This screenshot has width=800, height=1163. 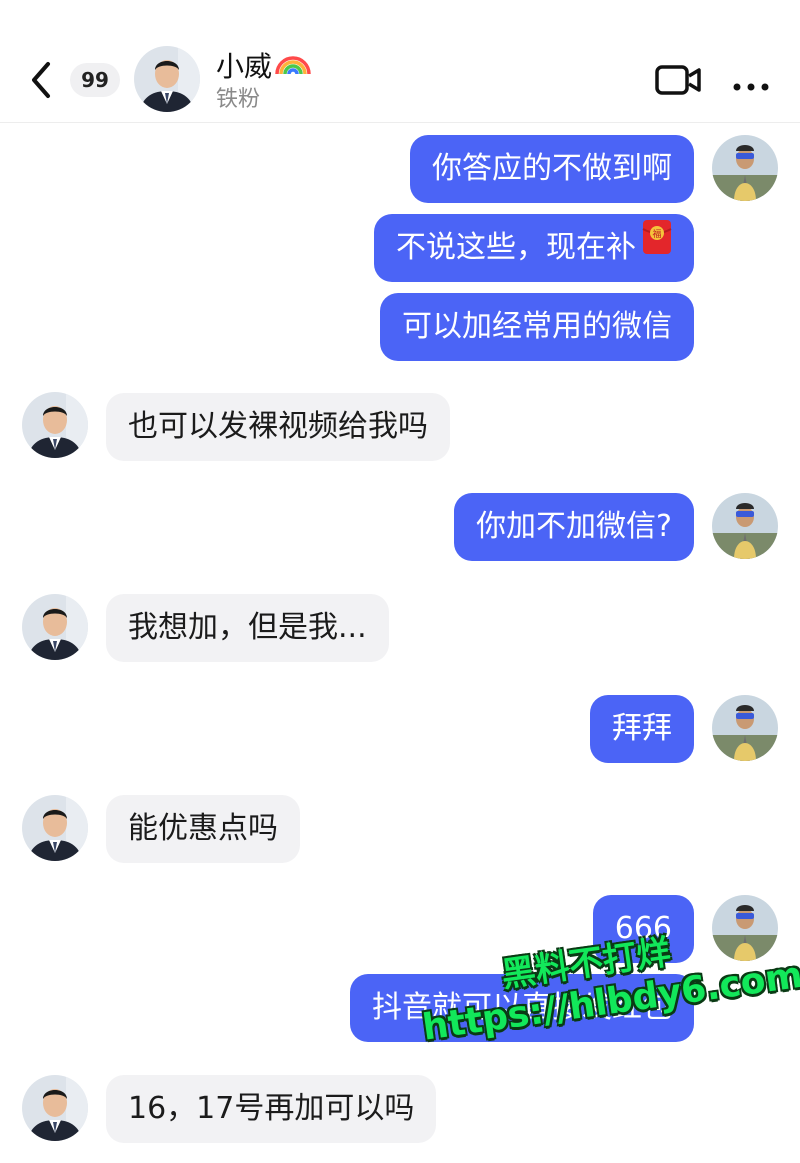 I want to click on message-bubble-incoming: 16，17号再加可以吗, so click(x=271, y=1109).